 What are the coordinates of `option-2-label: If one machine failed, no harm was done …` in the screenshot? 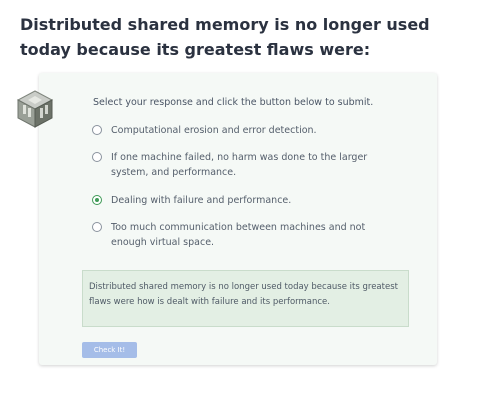 It's located at (239, 165).